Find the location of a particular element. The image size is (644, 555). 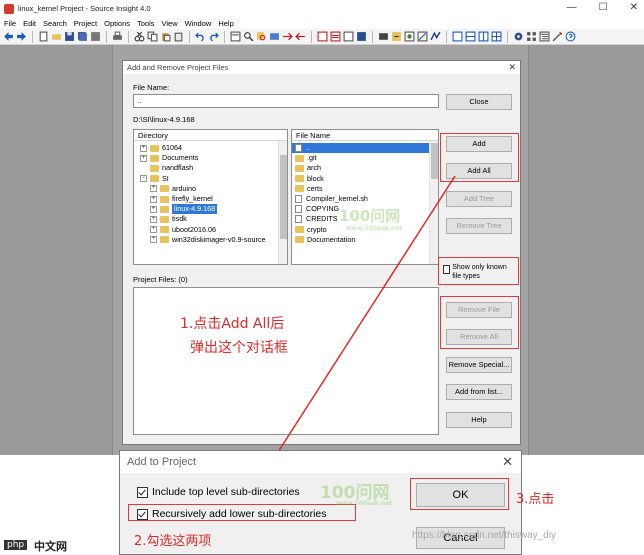

undo-icon is located at coordinates (200, 36).